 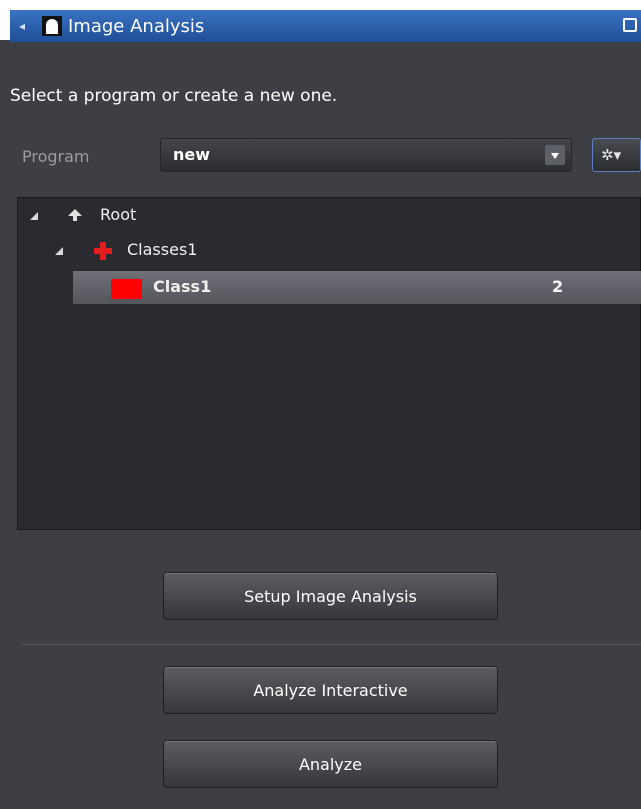 What do you see at coordinates (182, 286) in the screenshot?
I see `tree-label-class1: Class1` at bounding box center [182, 286].